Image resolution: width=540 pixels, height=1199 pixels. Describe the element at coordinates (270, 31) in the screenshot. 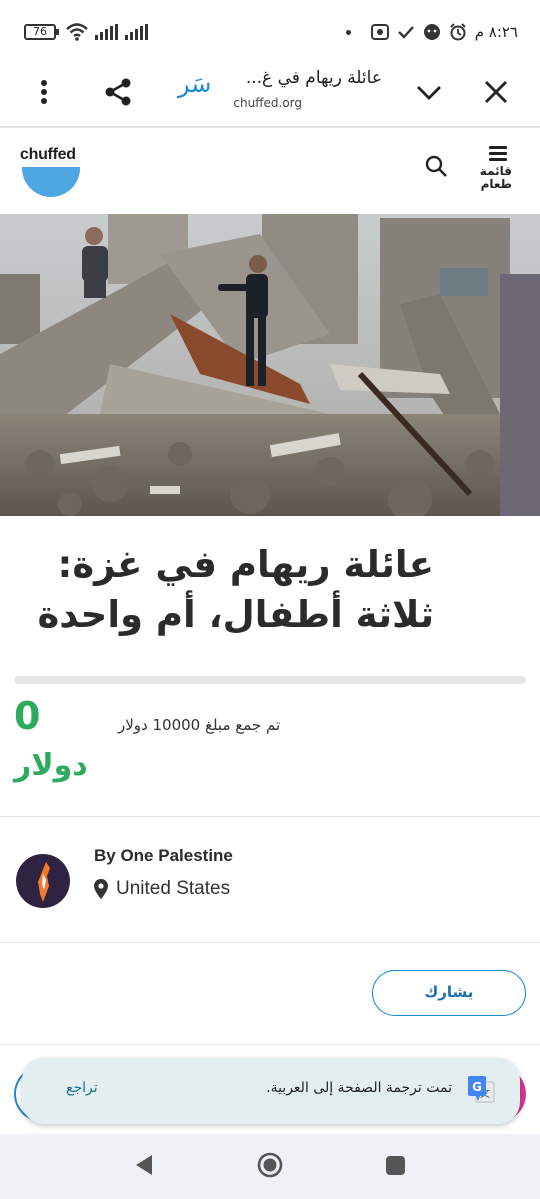

I see `status-bar: 76 ٨:٢٦ م` at that location.